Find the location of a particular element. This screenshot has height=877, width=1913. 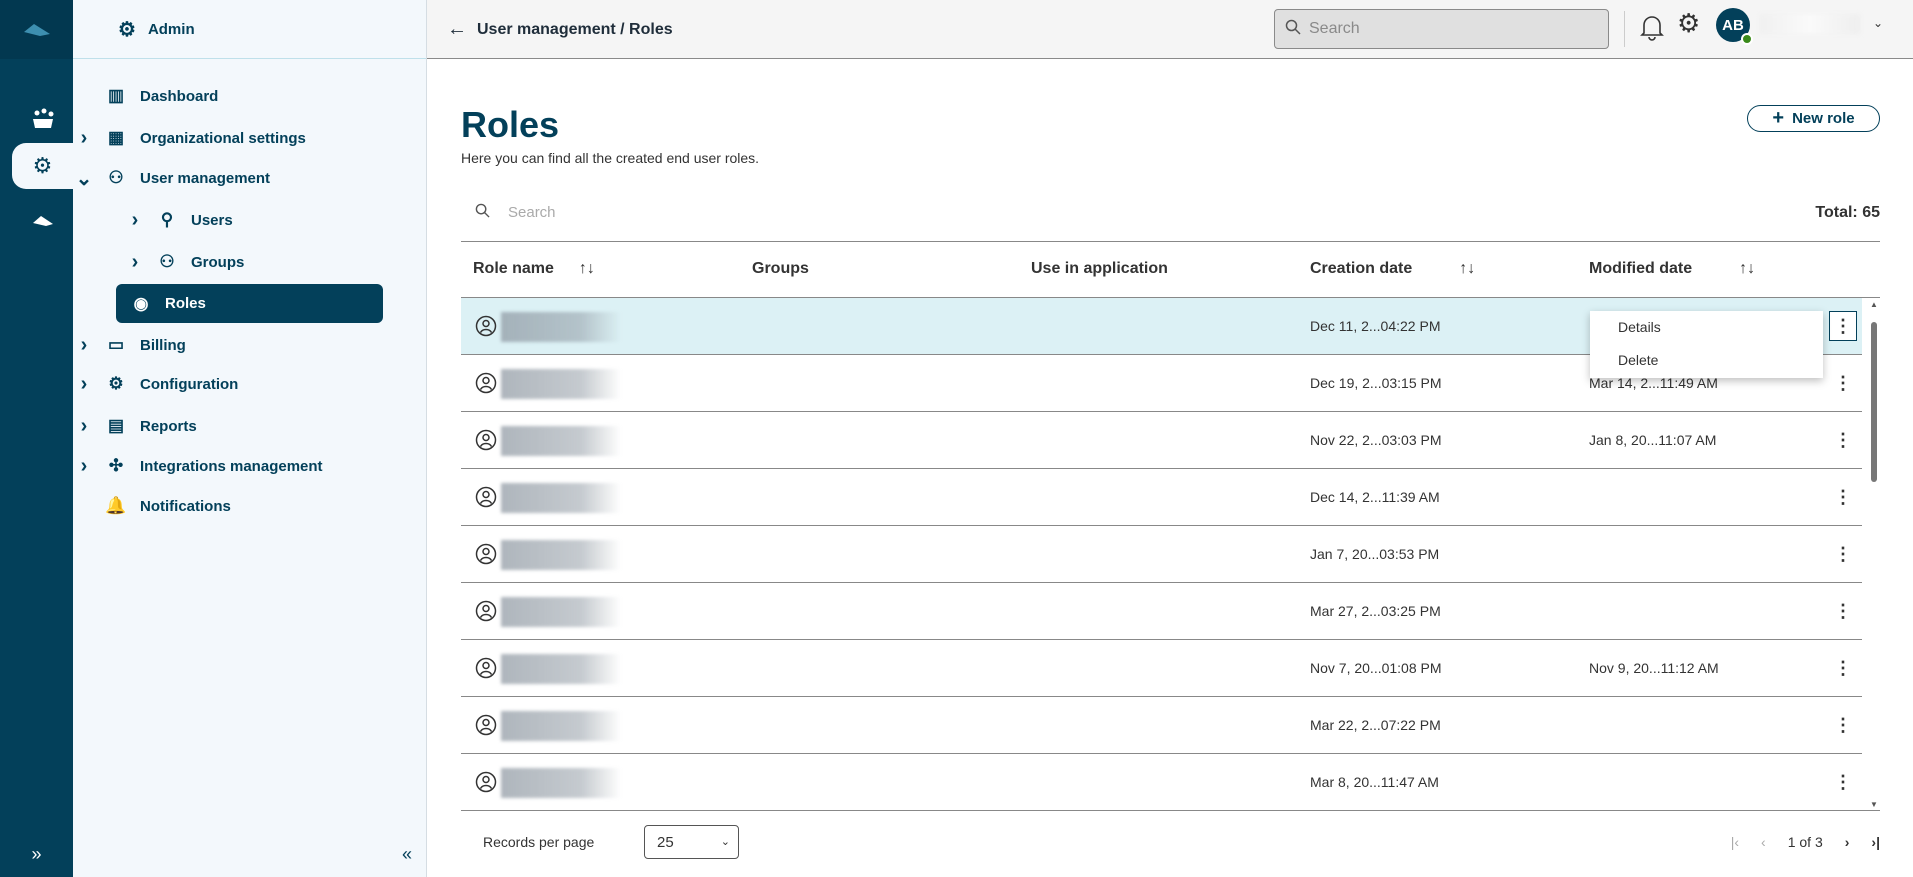

sidebar-item-label: Configuration is located at coordinates (189, 384).